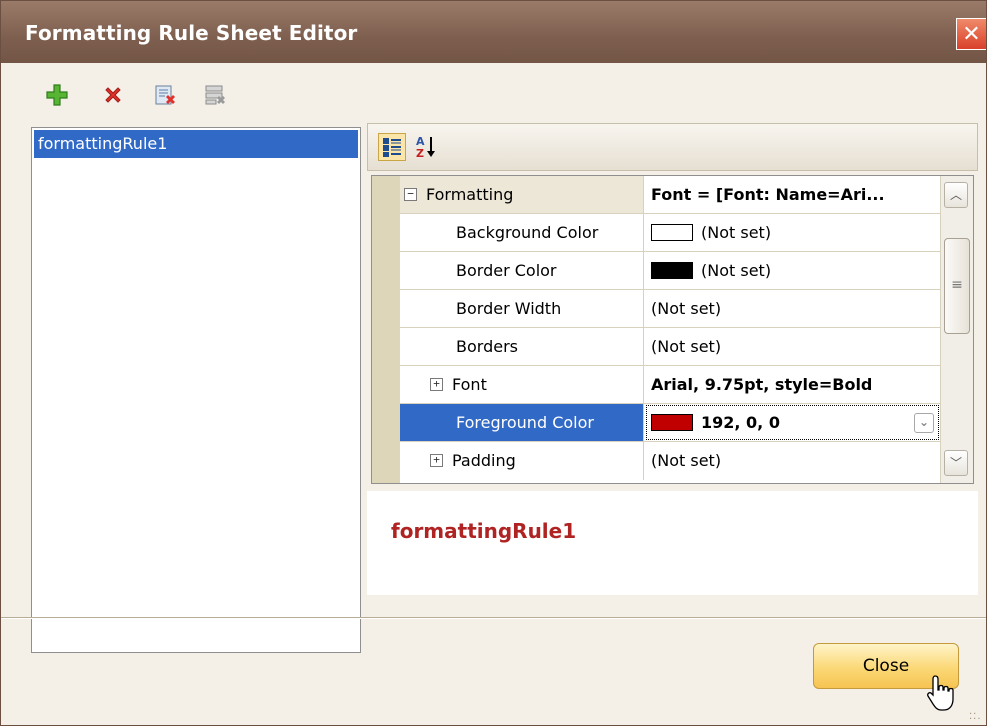  I want to click on close-window-icon: ✕, so click(971, 34).